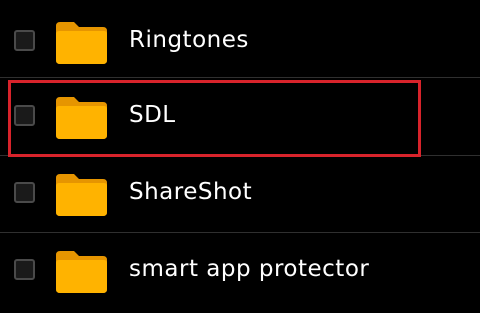 The image size is (480, 313). Describe the element at coordinates (191, 192) in the screenshot. I see `item-label: ShareShot` at that location.